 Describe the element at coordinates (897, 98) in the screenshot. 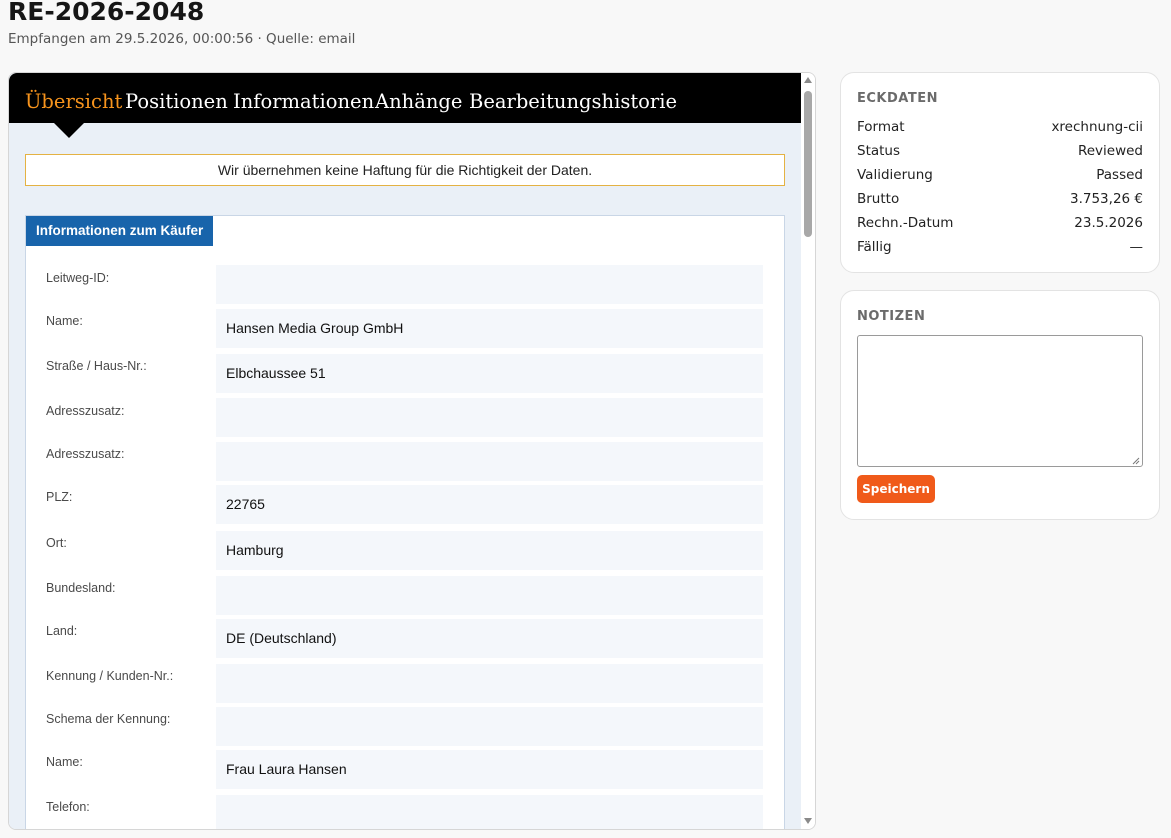

I see `eckdaten-title: ECKDATEN` at that location.